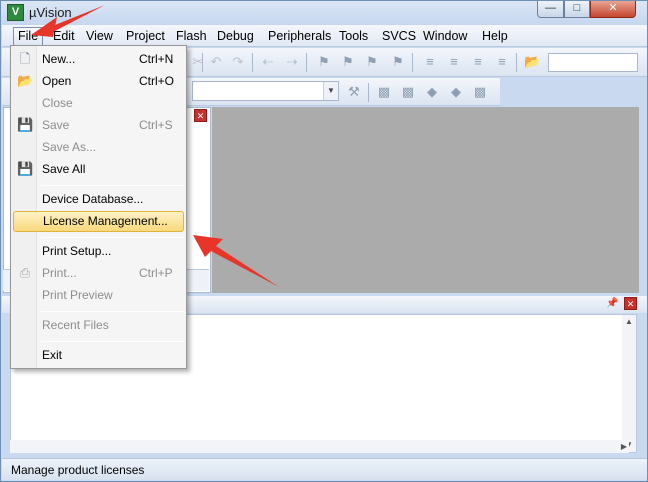 The height and width of the screenshot is (482, 648). What do you see at coordinates (238, 62) in the screenshot?
I see `redo-icon: ↷` at bounding box center [238, 62].